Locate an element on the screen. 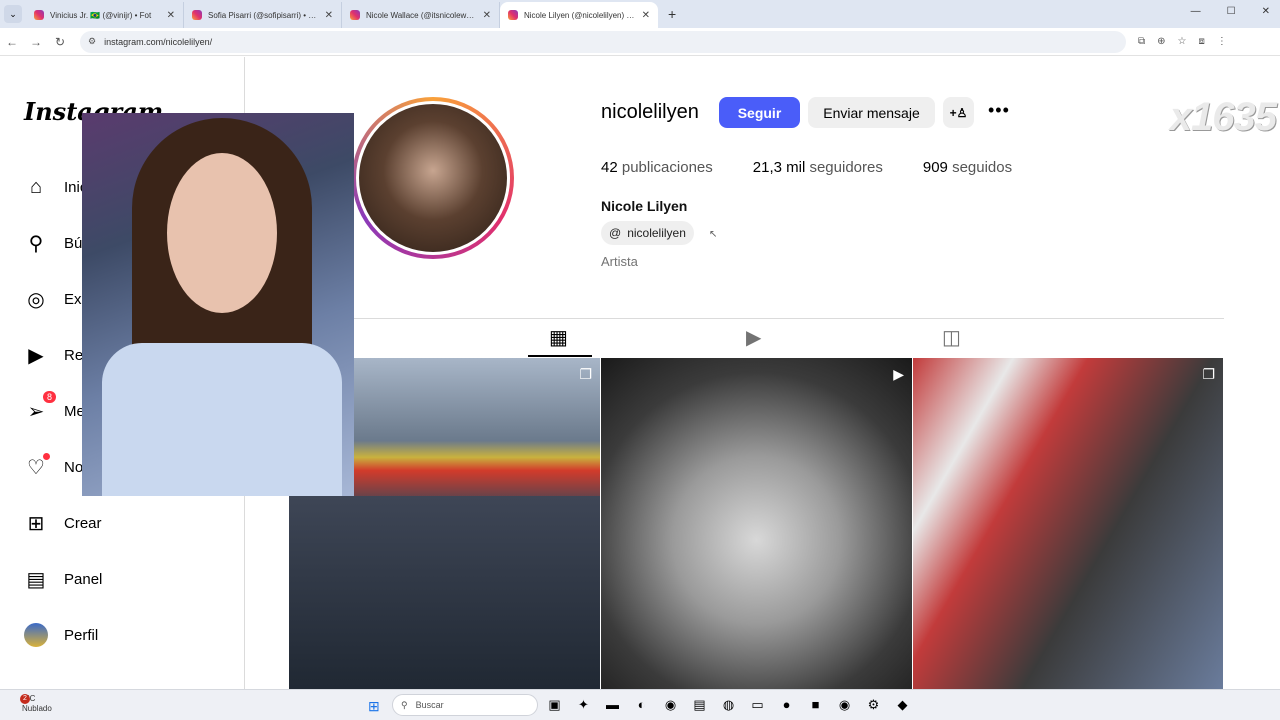 This screenshot has height=720, width=1280. extensions-icon: ⧈ is located at coordinates (1202, 41).